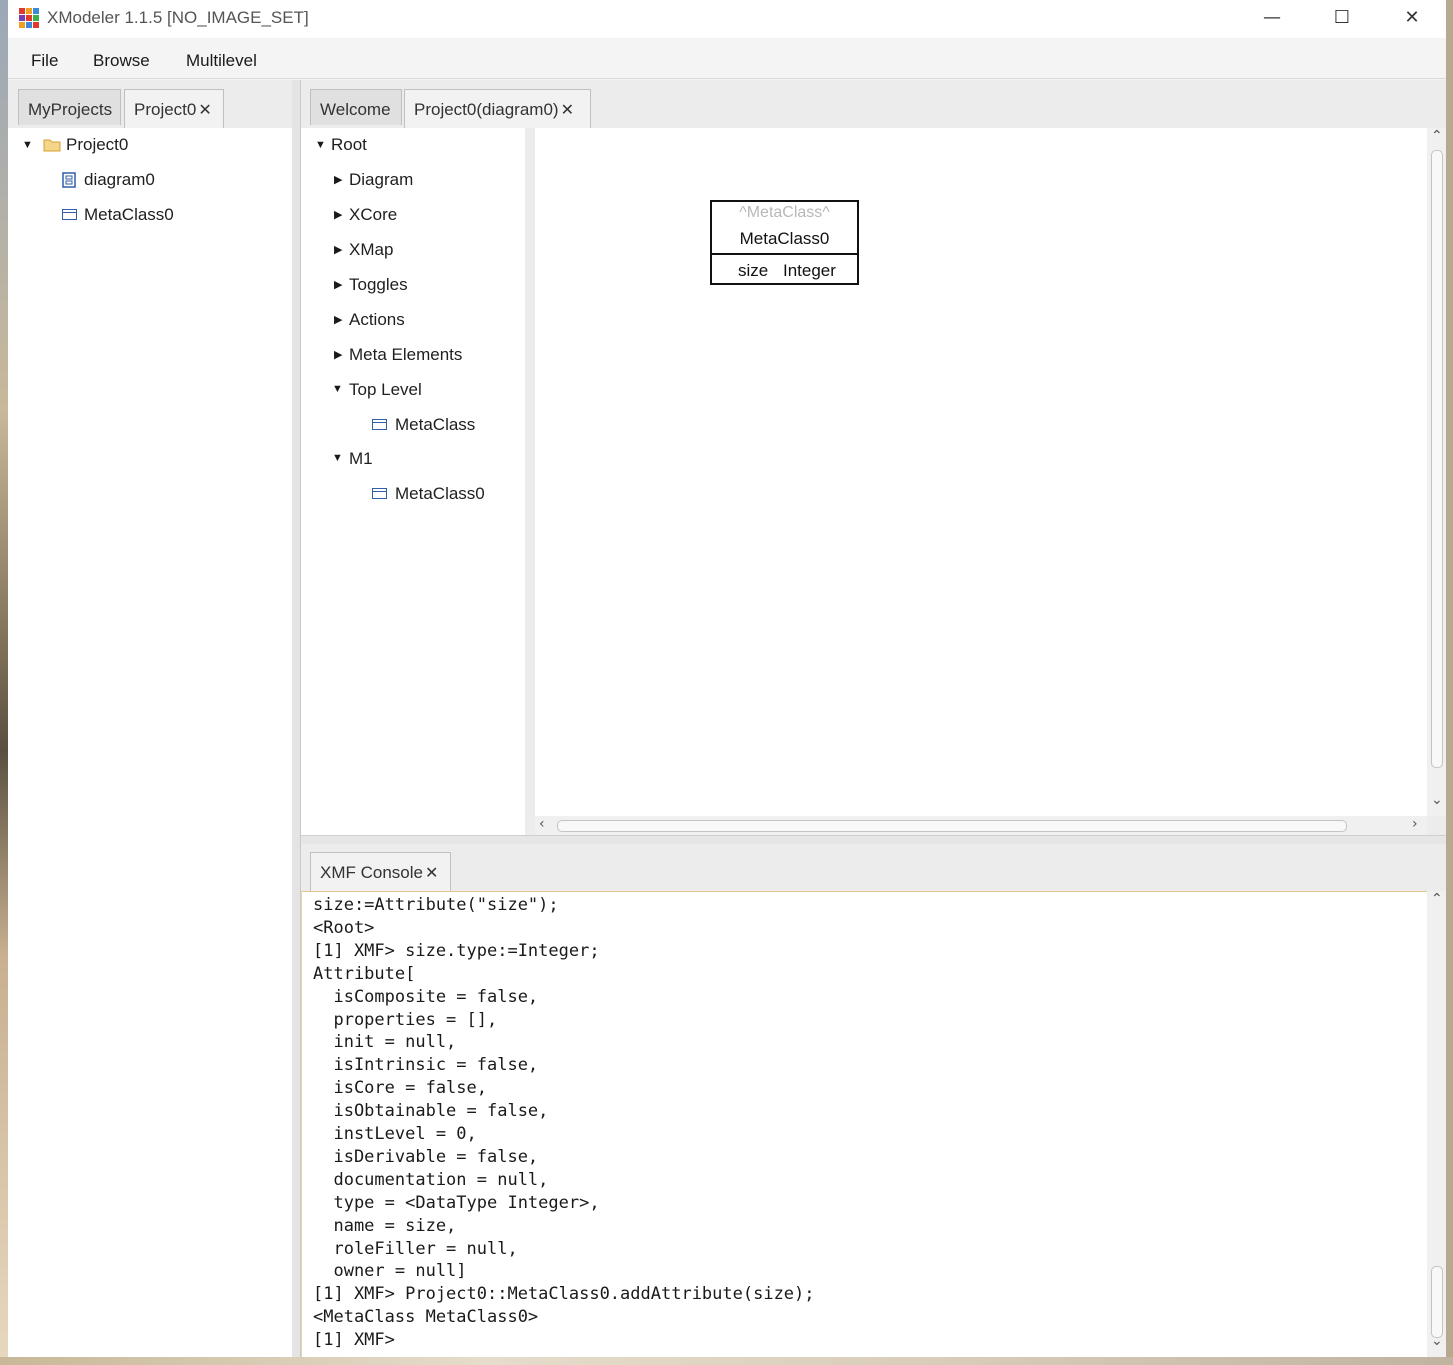  I want to click on tab-xmf-console: XMF Console ✕, so click(380, 871).